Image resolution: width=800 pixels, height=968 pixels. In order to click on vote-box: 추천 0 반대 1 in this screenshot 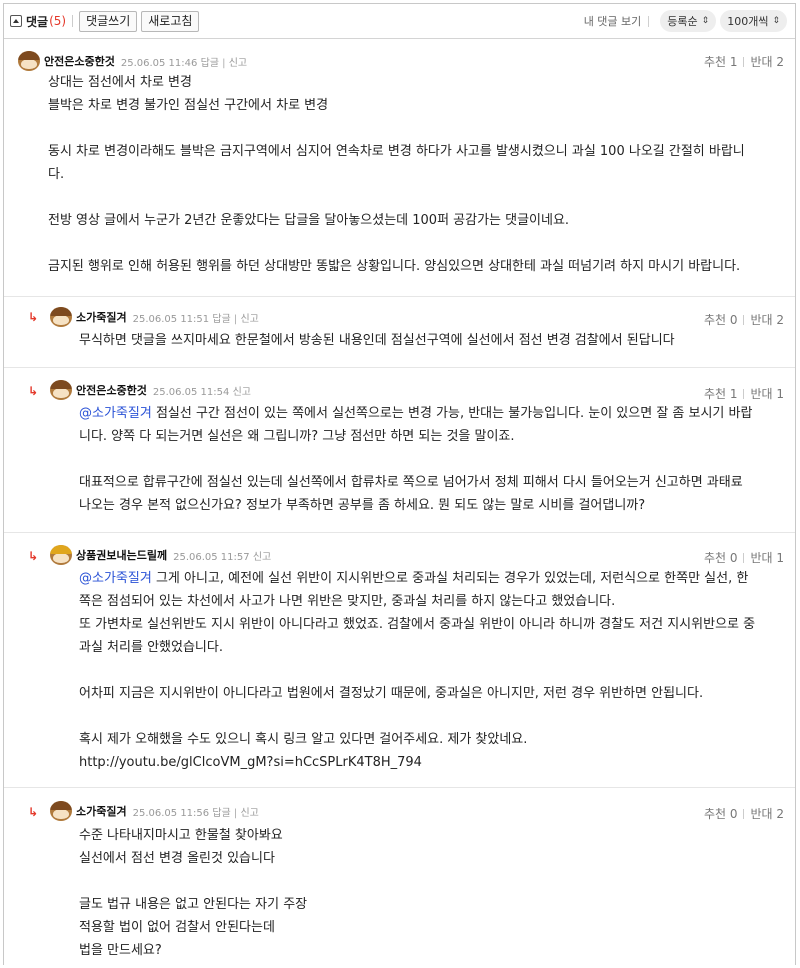, I will do `click(744, 557)`.